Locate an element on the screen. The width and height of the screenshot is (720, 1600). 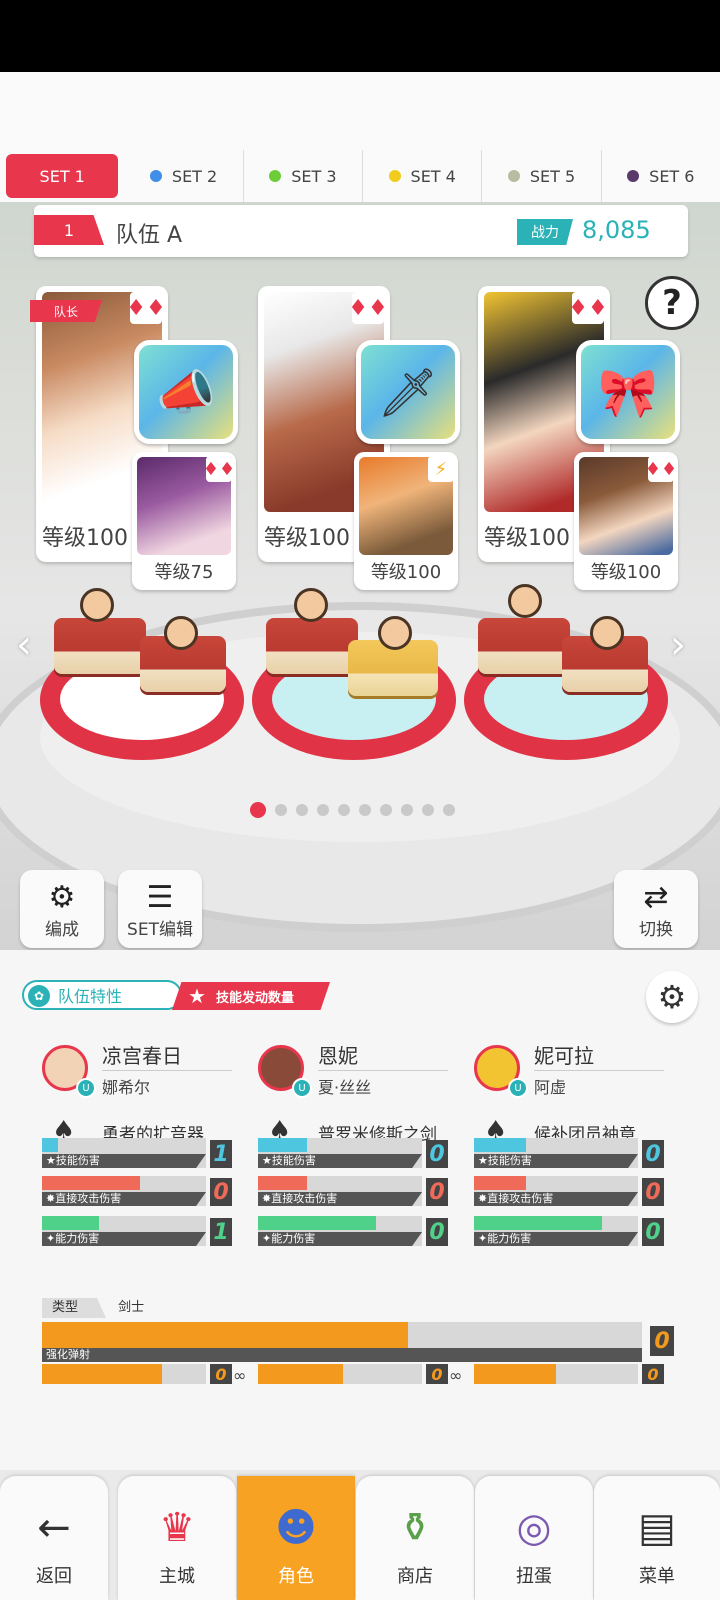
support-card: ♦♦ 等级100 is located at coordinates (626, 521).